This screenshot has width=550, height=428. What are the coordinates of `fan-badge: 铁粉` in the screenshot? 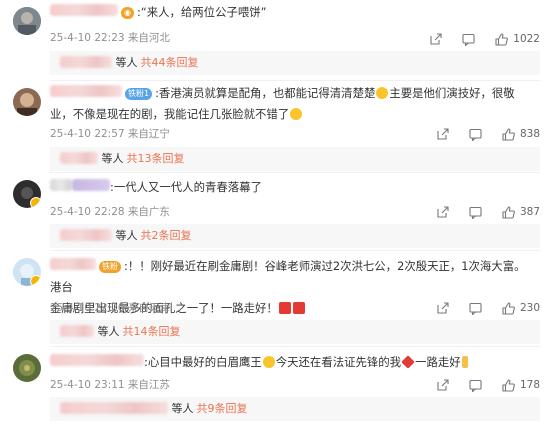 It's located at (110, 267).